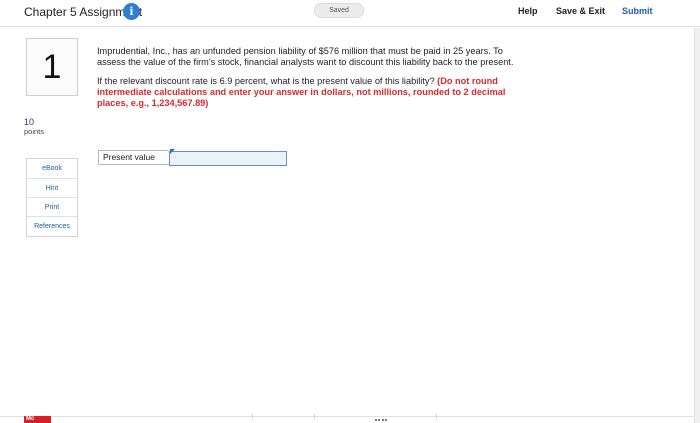 The width and height of the screenshot is (700, 423). Describe the element at coordinates (528, 11) in the screenshot. I see `help-button: Help` at that location.